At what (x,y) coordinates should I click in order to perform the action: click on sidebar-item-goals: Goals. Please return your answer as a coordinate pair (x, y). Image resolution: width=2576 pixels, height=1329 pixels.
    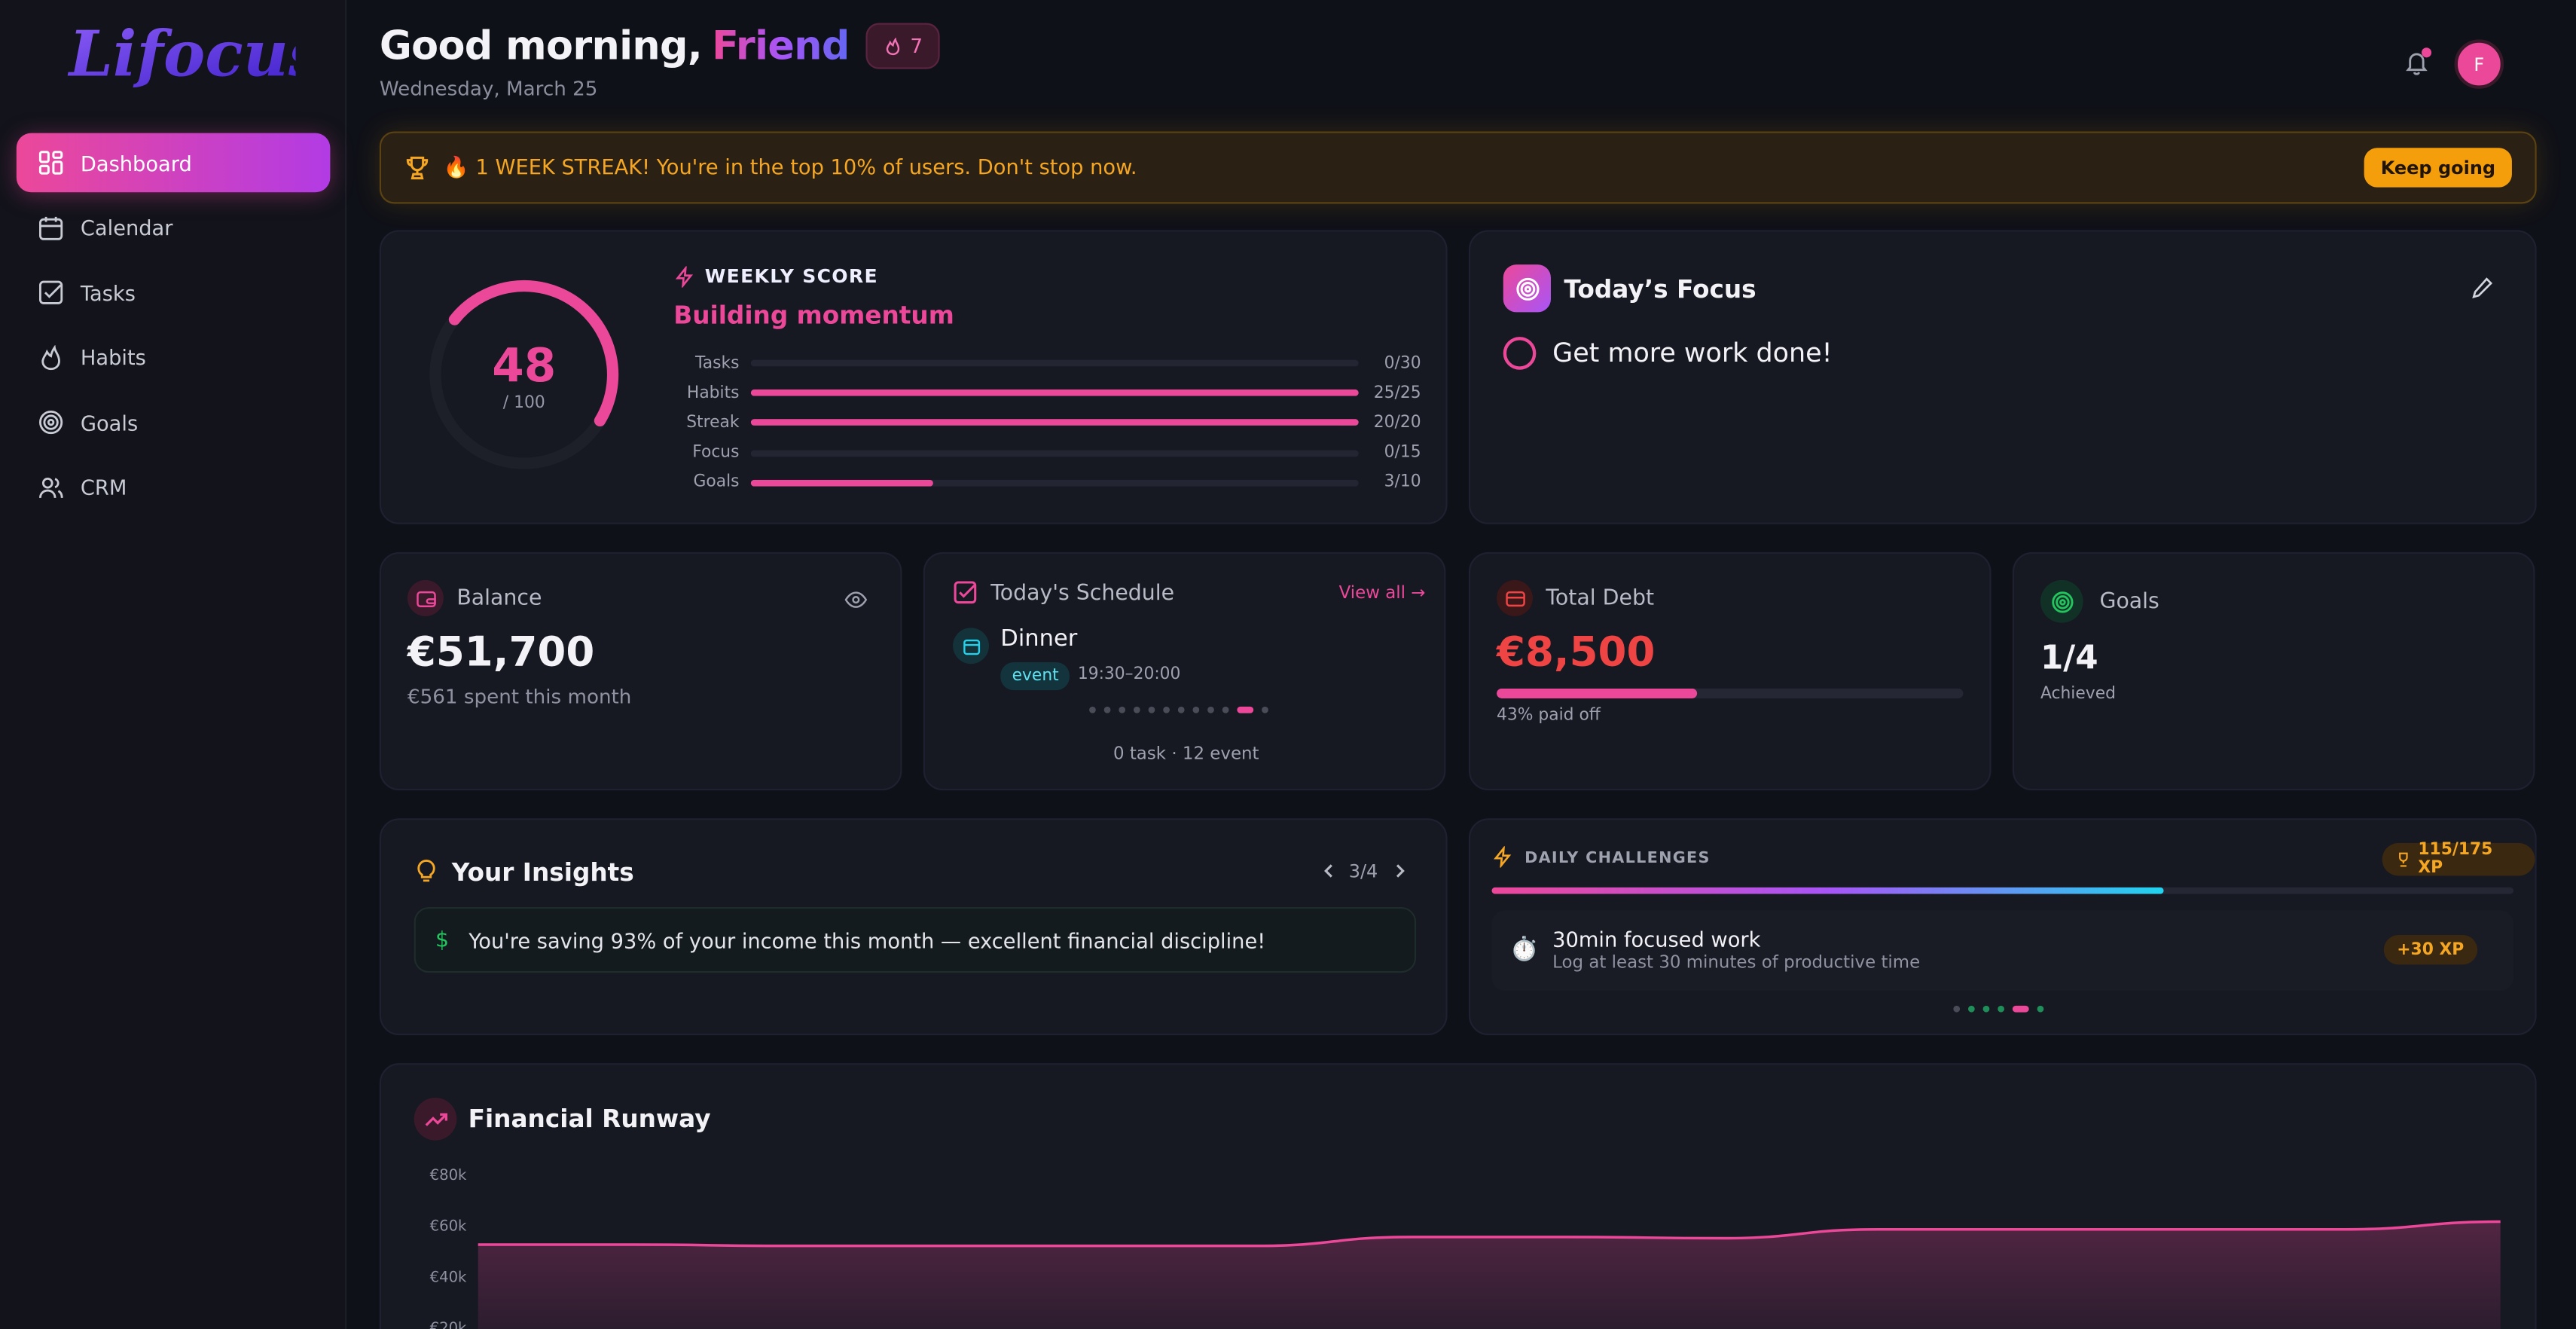
    Looking at the image, I should click on (174, 423).